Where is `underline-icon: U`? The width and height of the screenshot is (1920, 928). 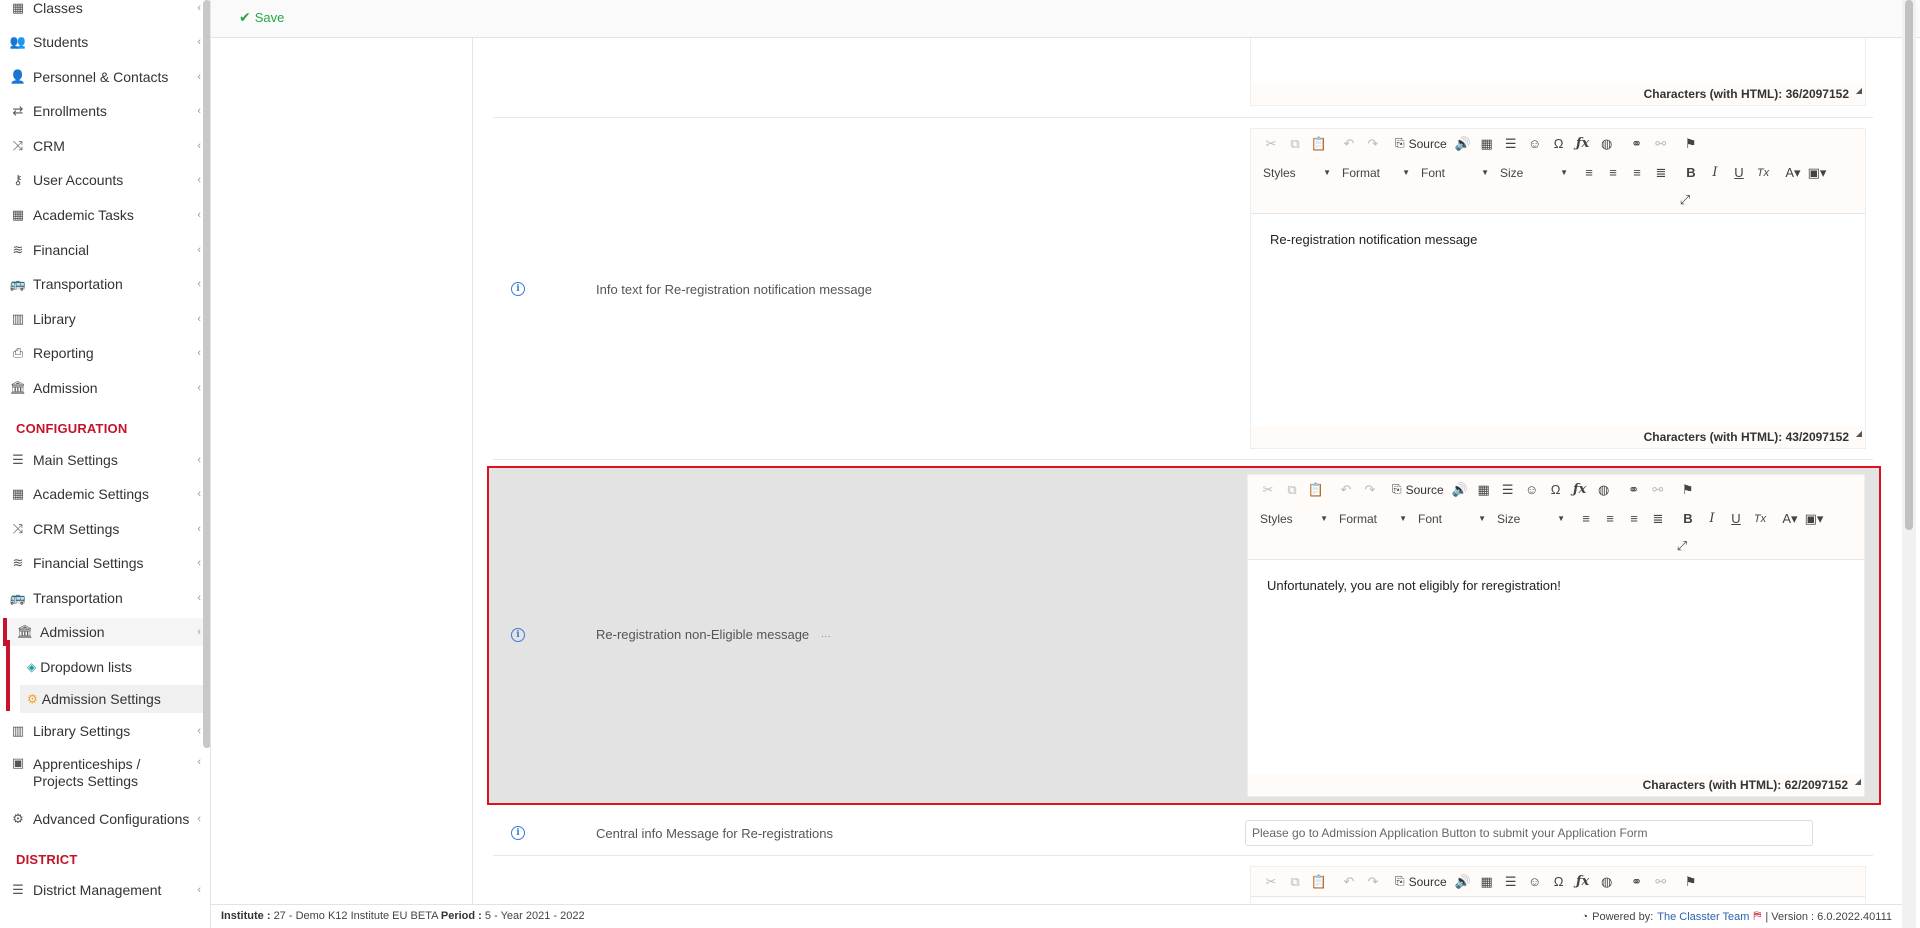 underline-icon: U is located at coordinates (1739, 173).